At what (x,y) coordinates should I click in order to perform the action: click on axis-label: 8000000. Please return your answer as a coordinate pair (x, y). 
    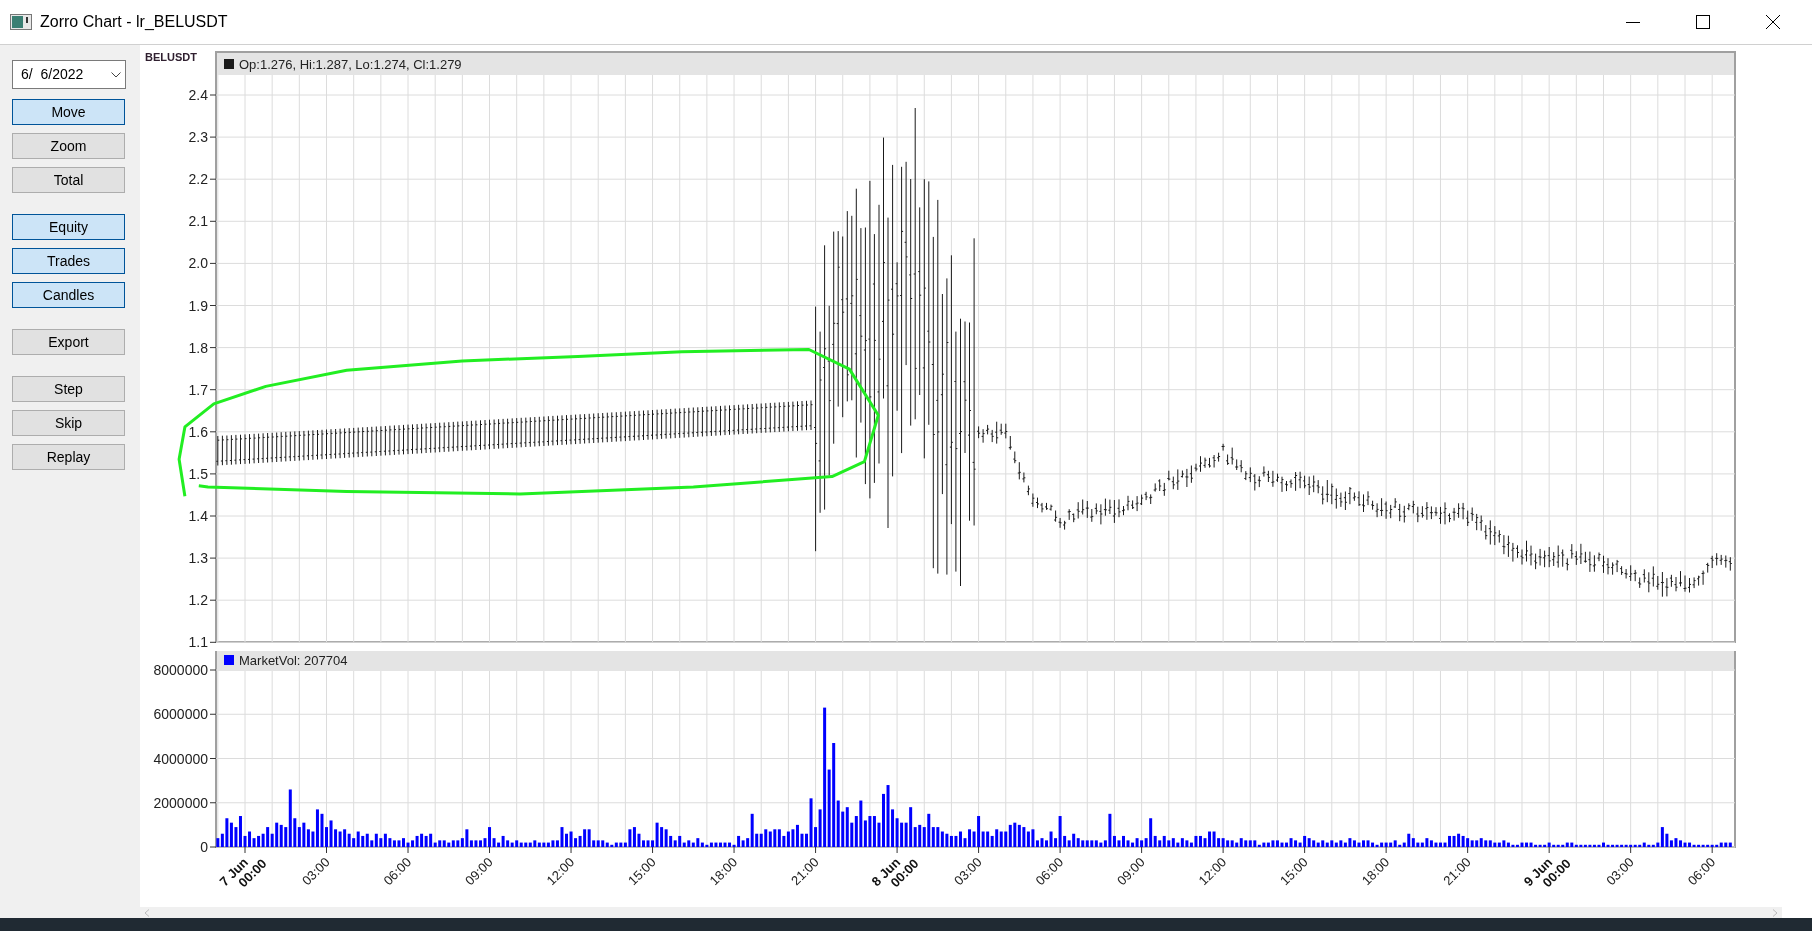
    Looking at the image, I should click on (180, 670).